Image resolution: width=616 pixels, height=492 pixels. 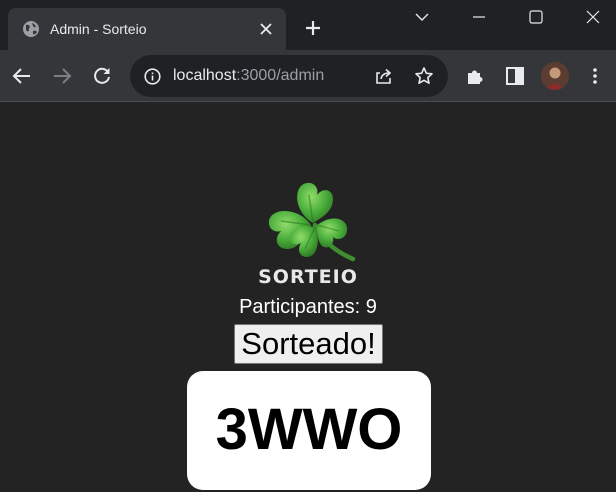 I want to click on avatar, so click(x=555, y=76).